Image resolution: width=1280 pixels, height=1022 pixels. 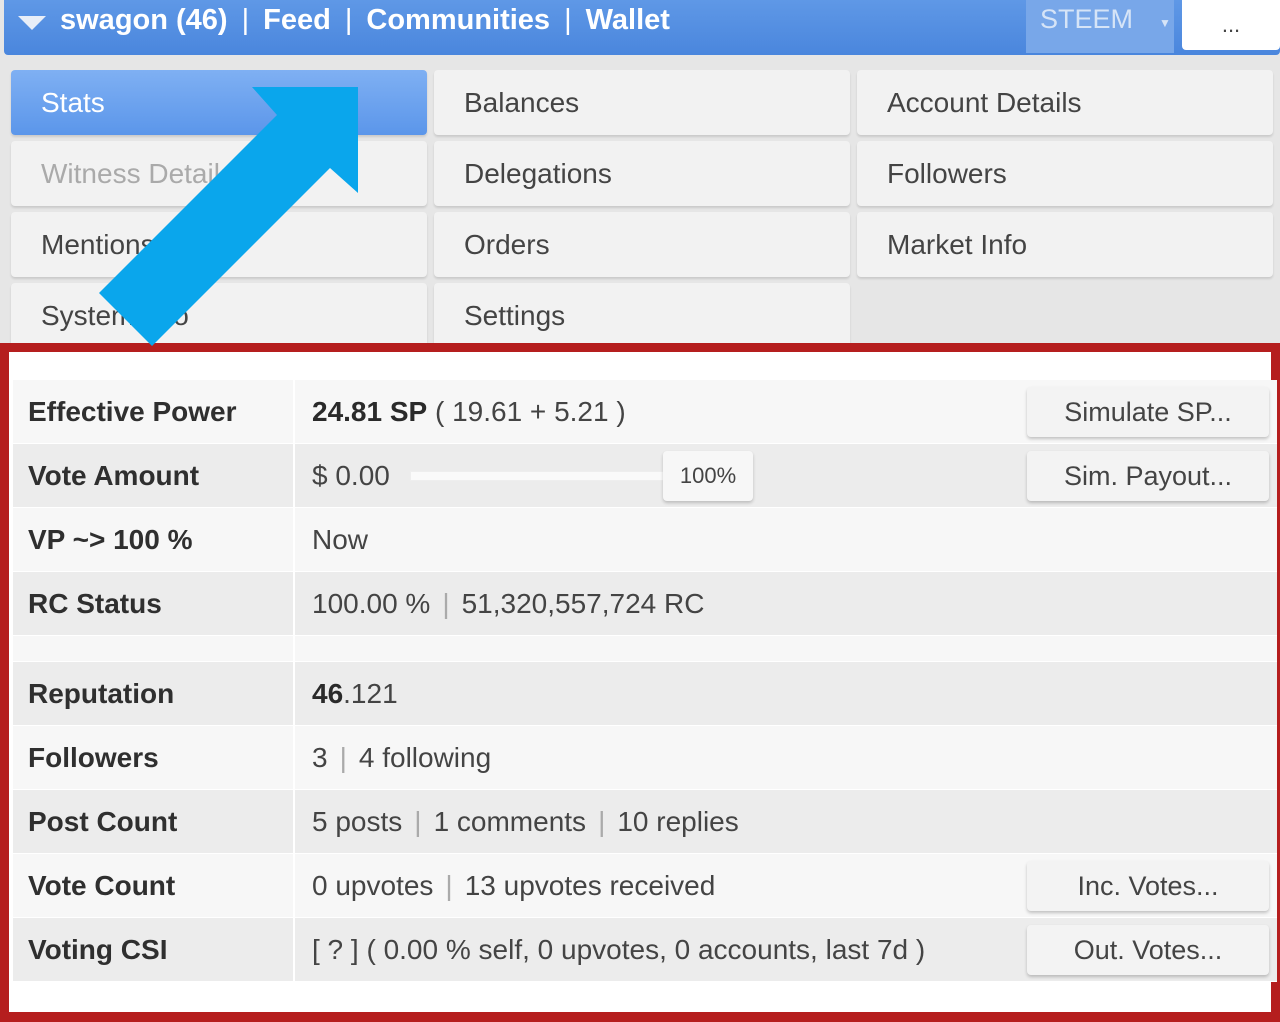 I want to click on row-label: Vote Count, so click(x=154, y=885).